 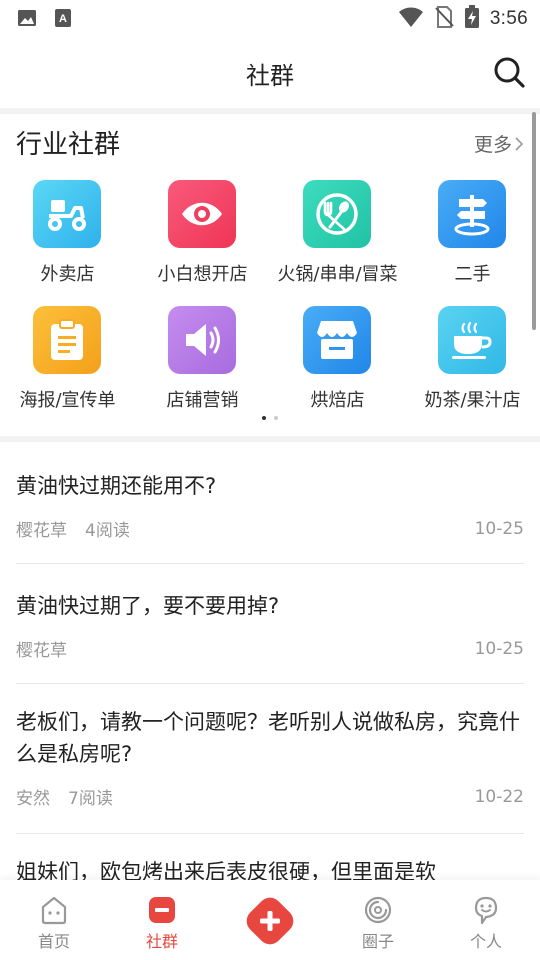 What do you see at coordinates (148, 606) in the screenshot?
I see `post-title: 黄油快过期了，要不要用掉?` at bounding box center [148, 606].